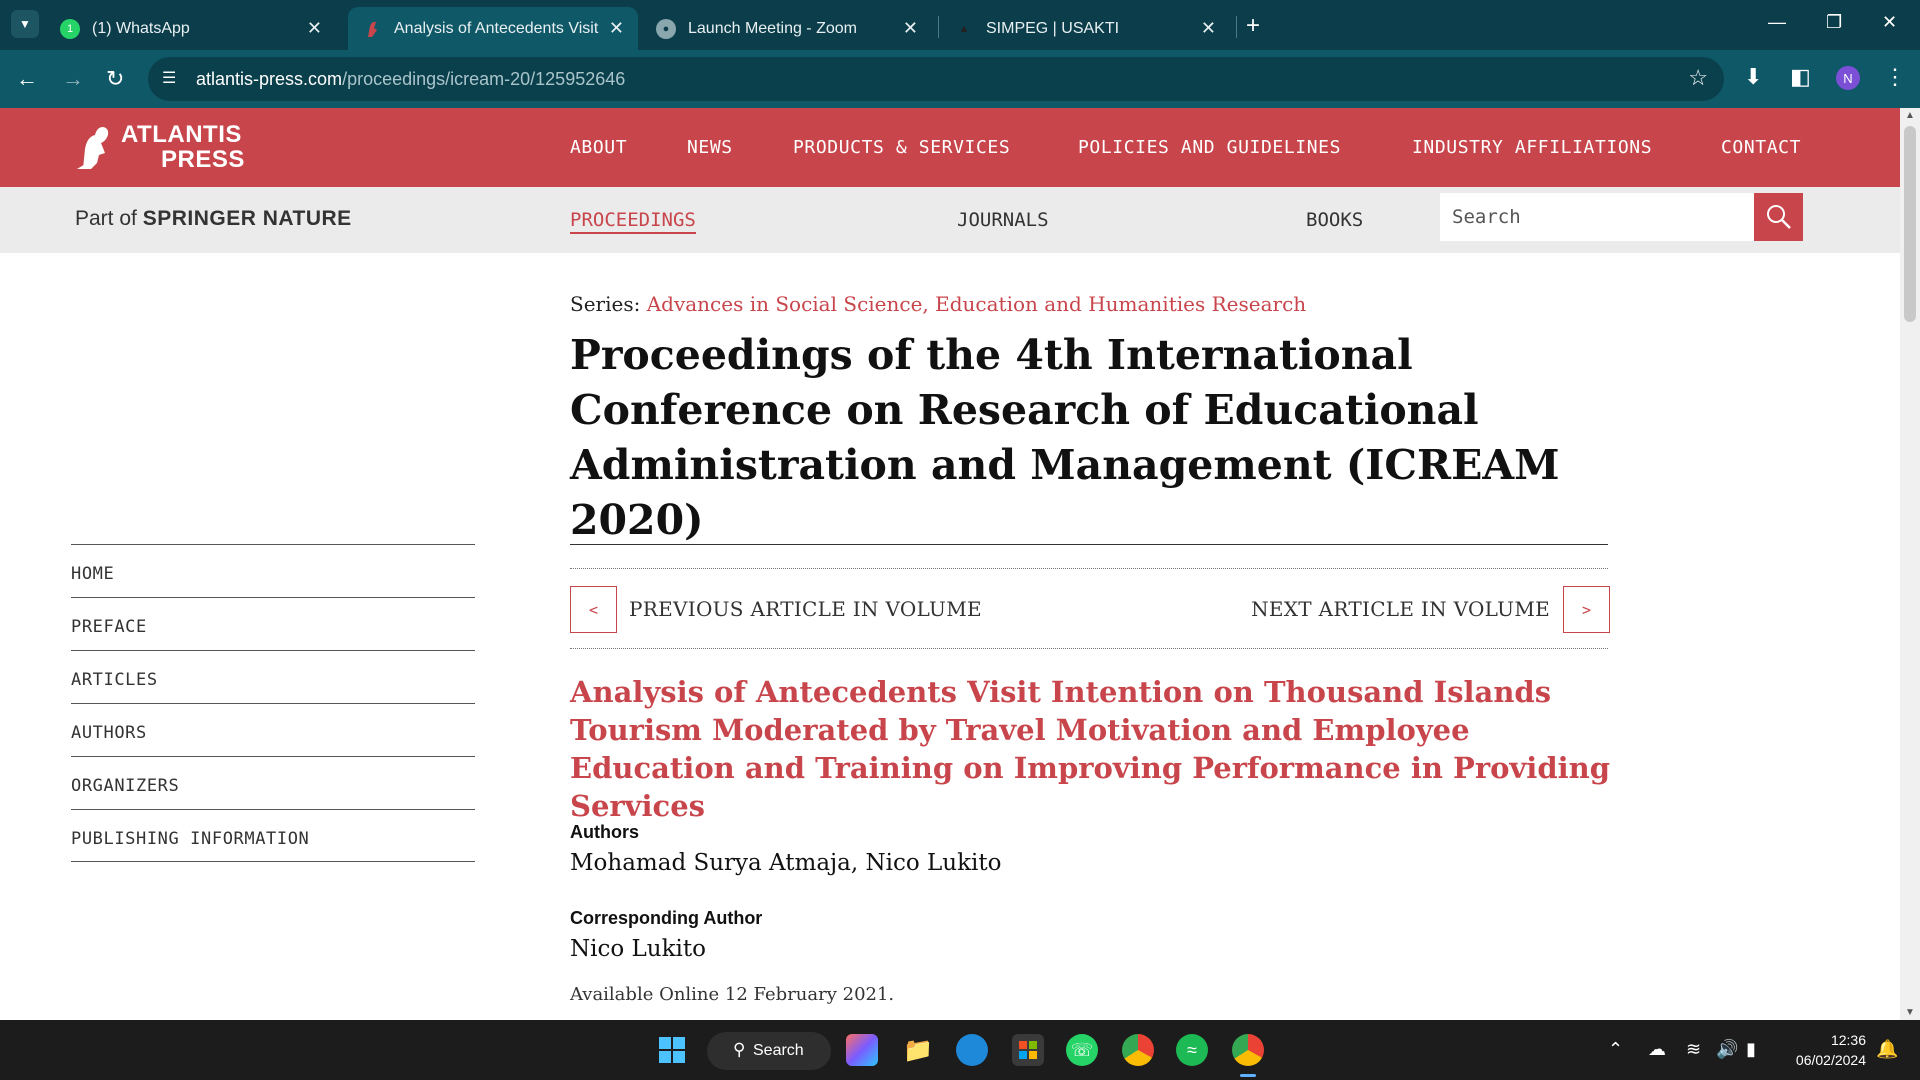  What do you see at coordinates (1751, 1049) in the screenshot?
I see `battery-icon: ▮` at bounding box center [1751, 1049].